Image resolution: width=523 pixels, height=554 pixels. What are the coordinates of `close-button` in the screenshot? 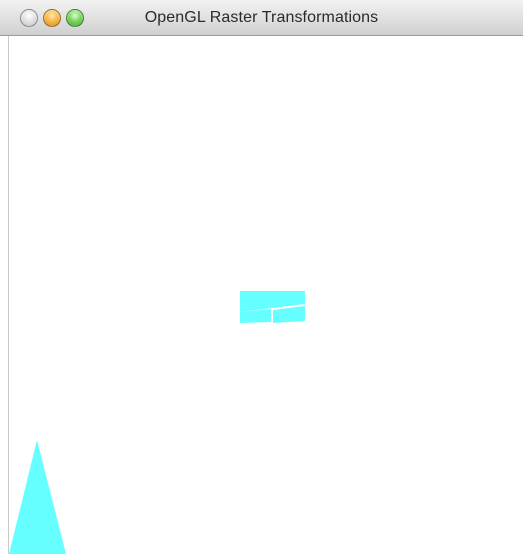 It's located at (29, 18).